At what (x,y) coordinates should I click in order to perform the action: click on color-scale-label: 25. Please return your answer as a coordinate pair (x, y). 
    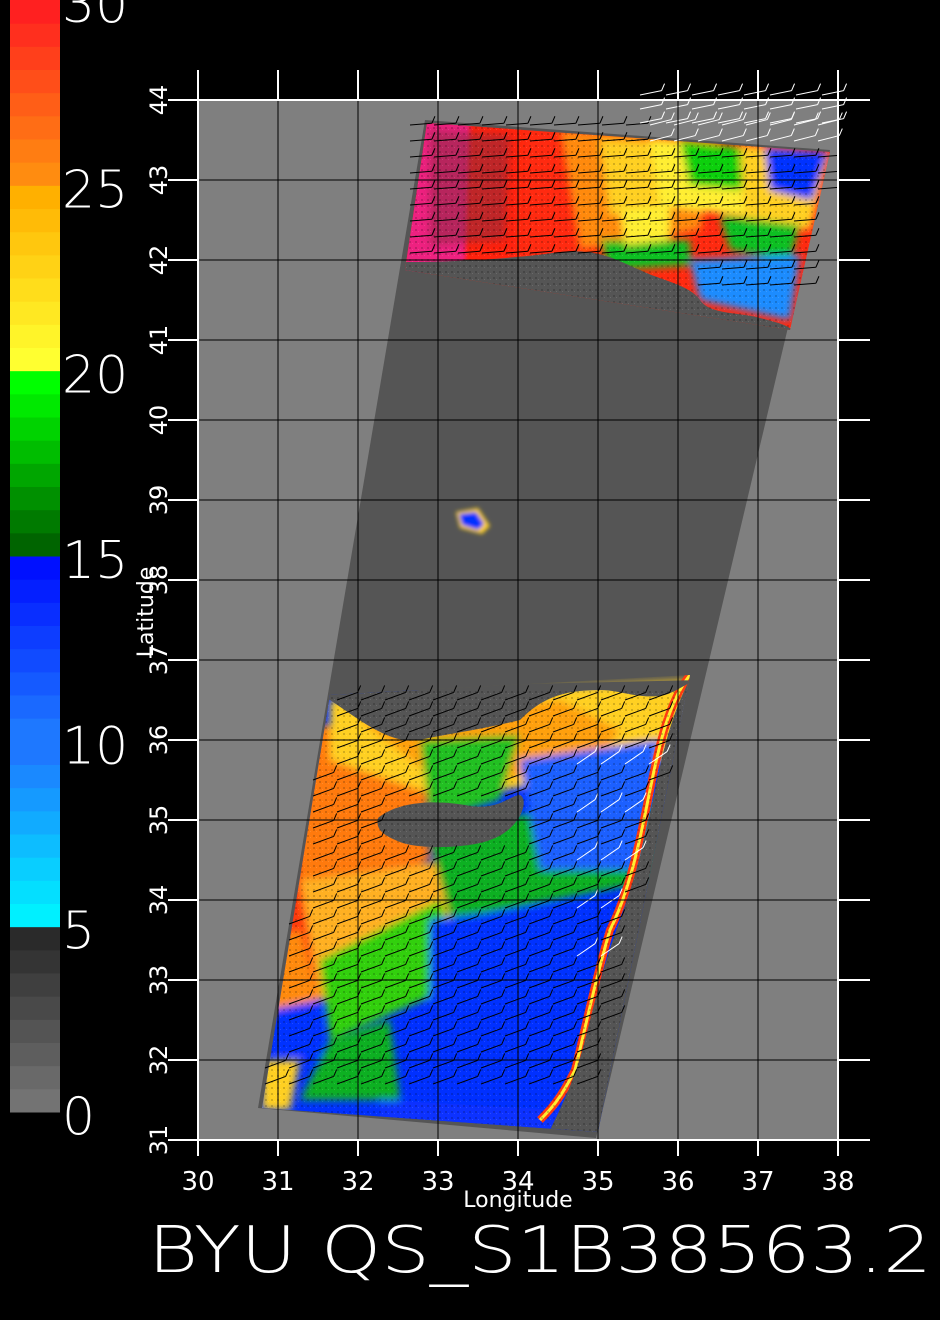
    Looking at the image, I should click on (95, 190).